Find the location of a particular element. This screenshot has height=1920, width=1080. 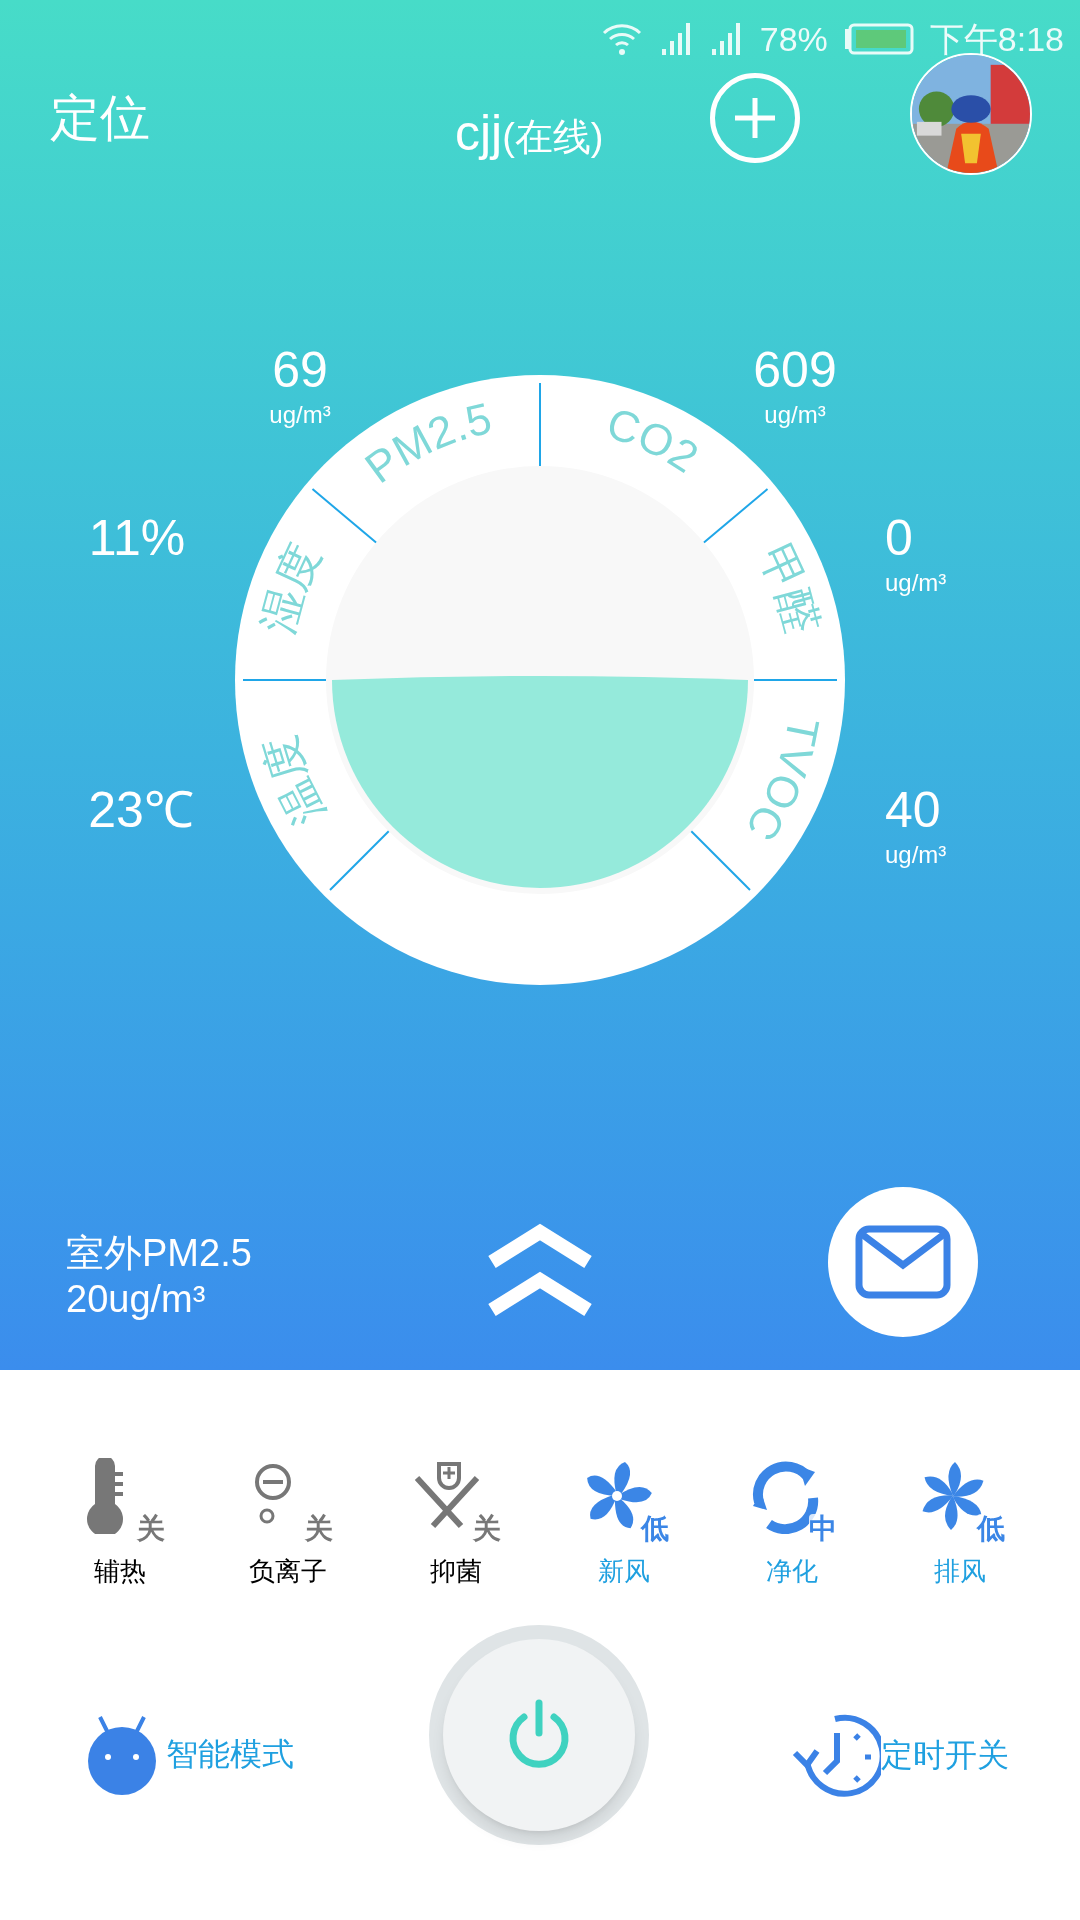

plus-icon is located at coordinates (755, 118).